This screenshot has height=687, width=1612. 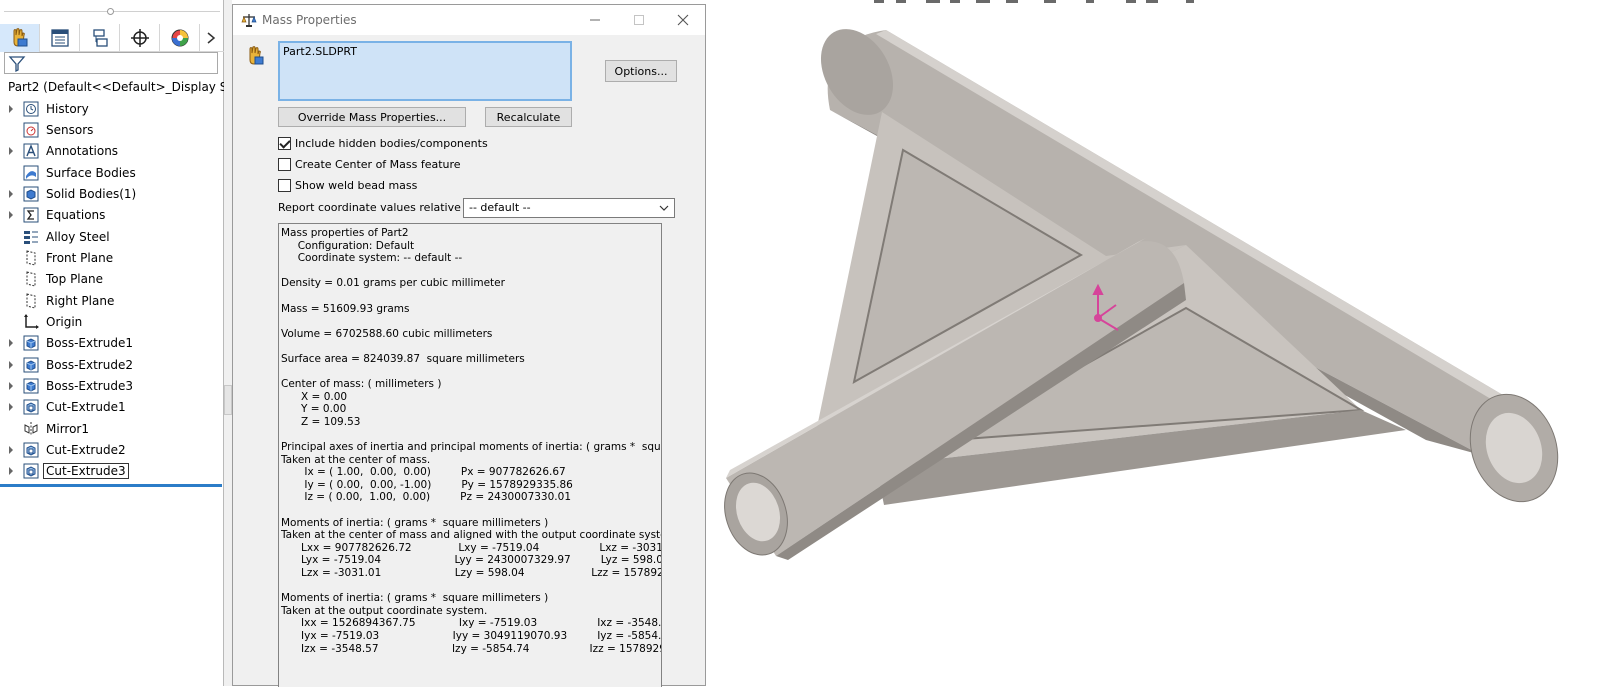 What do you see at coordinates (112, 215) in the screenshot?
I see `tree-item: Equations` at bounding box center [112, 215].